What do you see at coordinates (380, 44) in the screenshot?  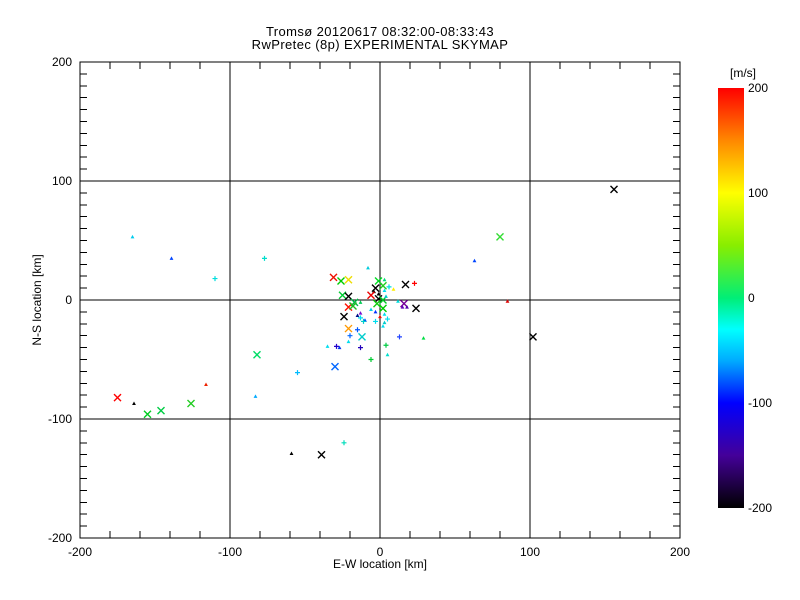 I see `plot-title-line2: RwPretec (8p) EXPERIMENTAL SKYMAP` at bounding box center [380, 44].